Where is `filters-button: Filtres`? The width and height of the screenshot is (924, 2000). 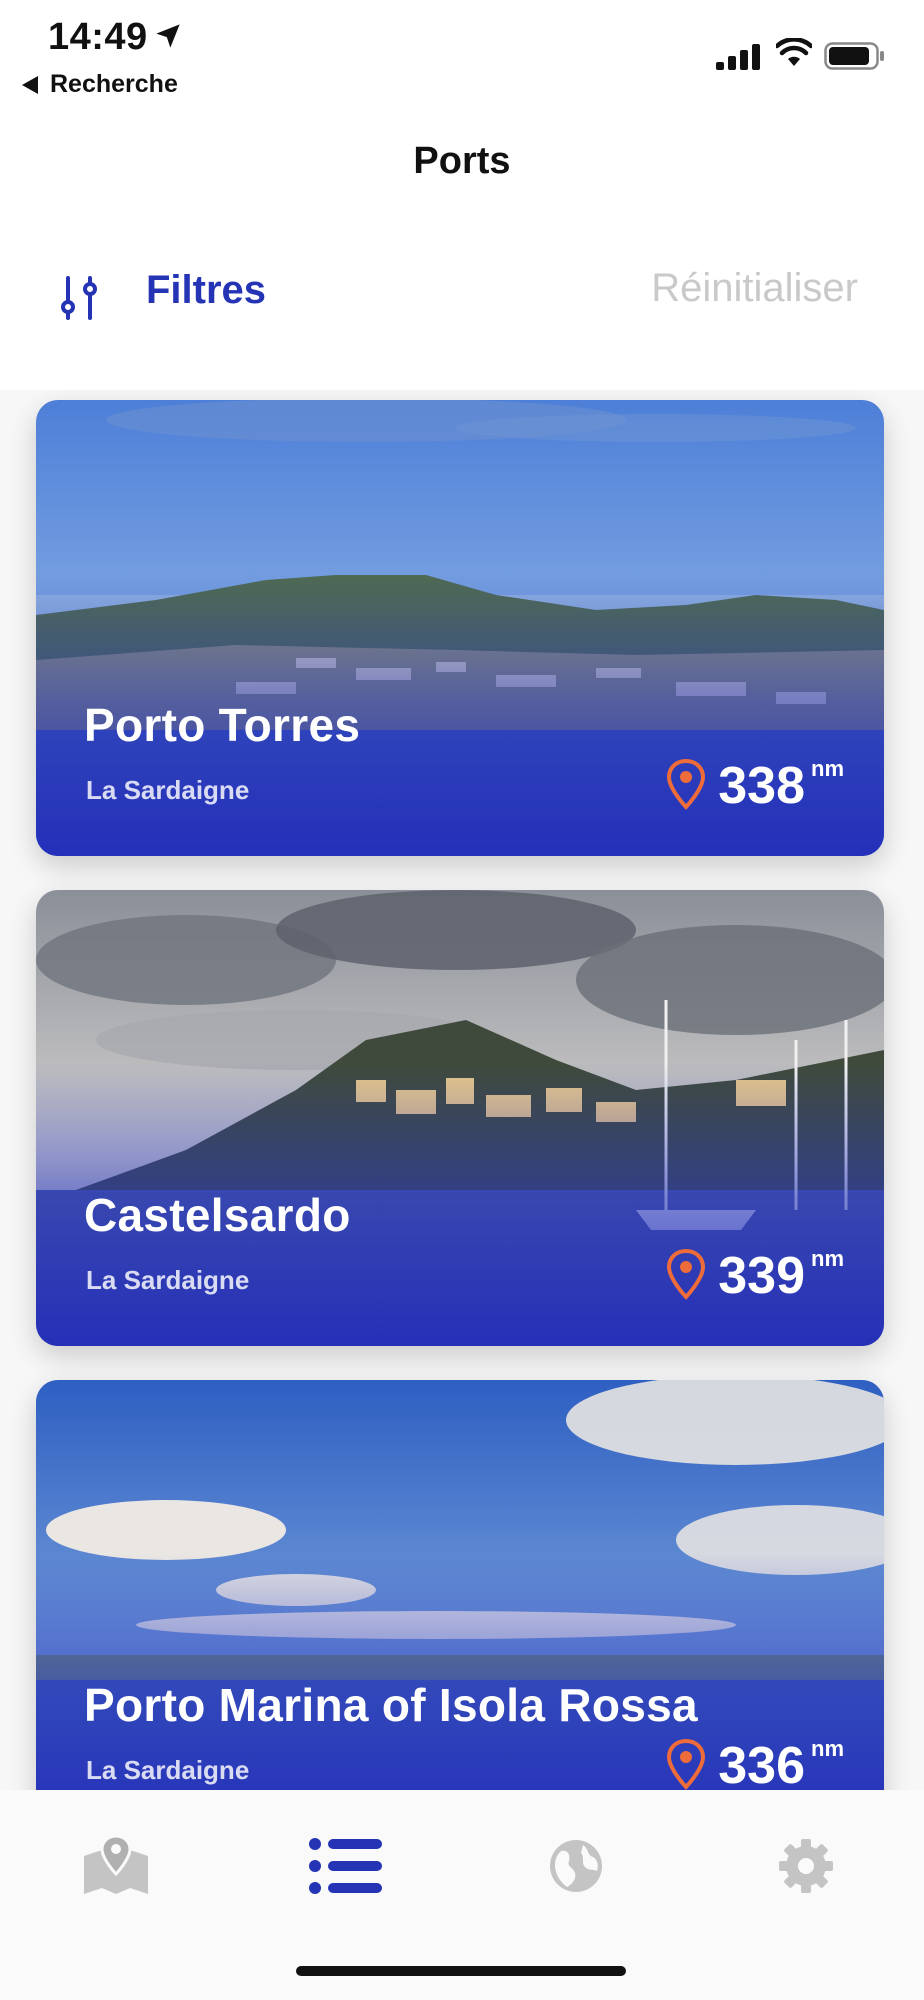
filters-button: Filtres is located at coordinates (206, 290).